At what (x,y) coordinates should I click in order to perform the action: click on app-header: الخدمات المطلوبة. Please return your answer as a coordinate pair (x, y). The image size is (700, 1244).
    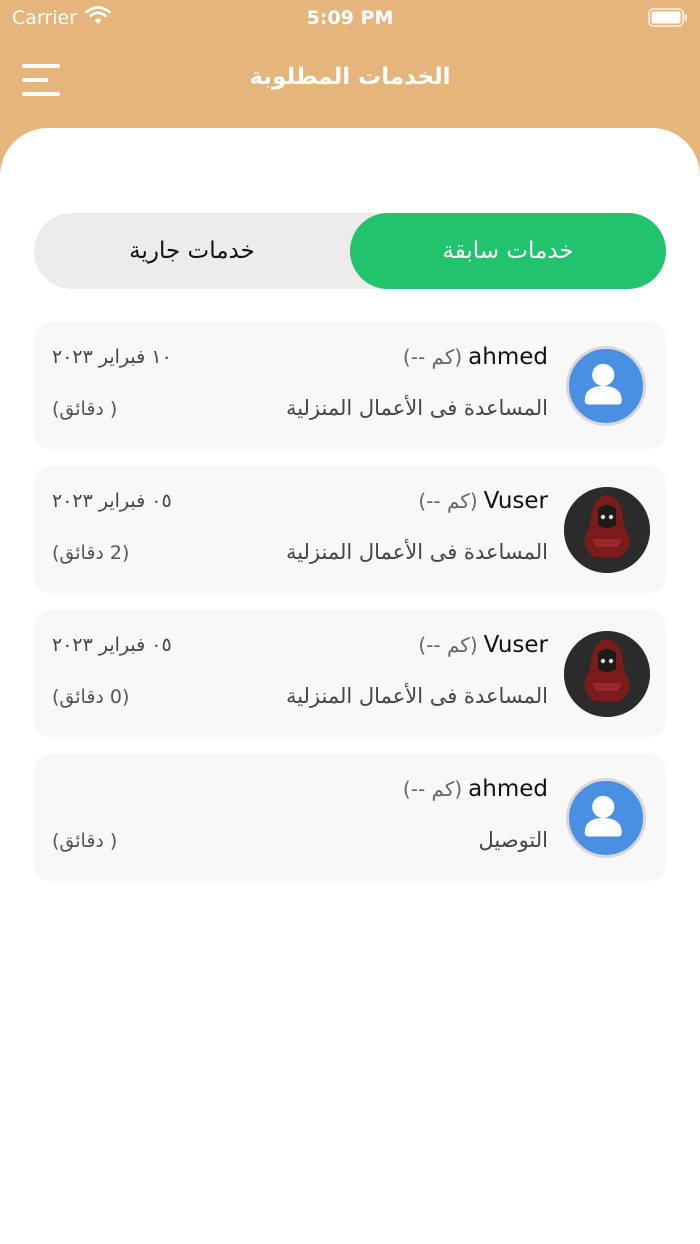
    Looking at the image, I should click on (350, 82).